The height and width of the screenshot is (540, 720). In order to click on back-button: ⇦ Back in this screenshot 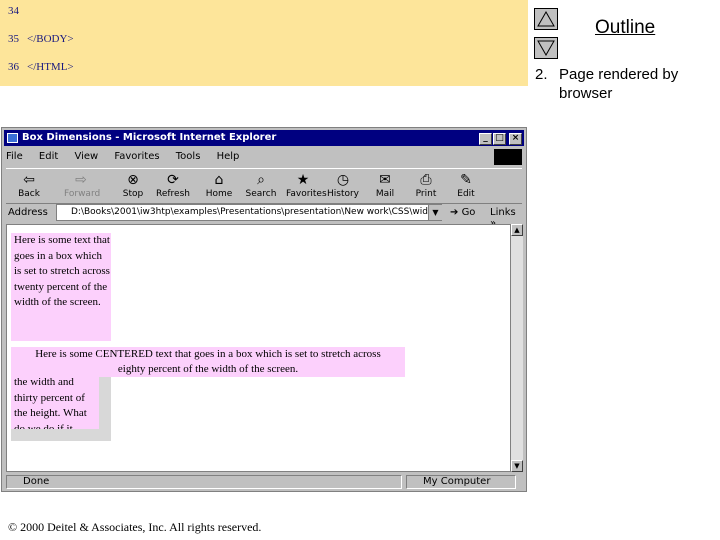, I will do `click(29, 185)`.